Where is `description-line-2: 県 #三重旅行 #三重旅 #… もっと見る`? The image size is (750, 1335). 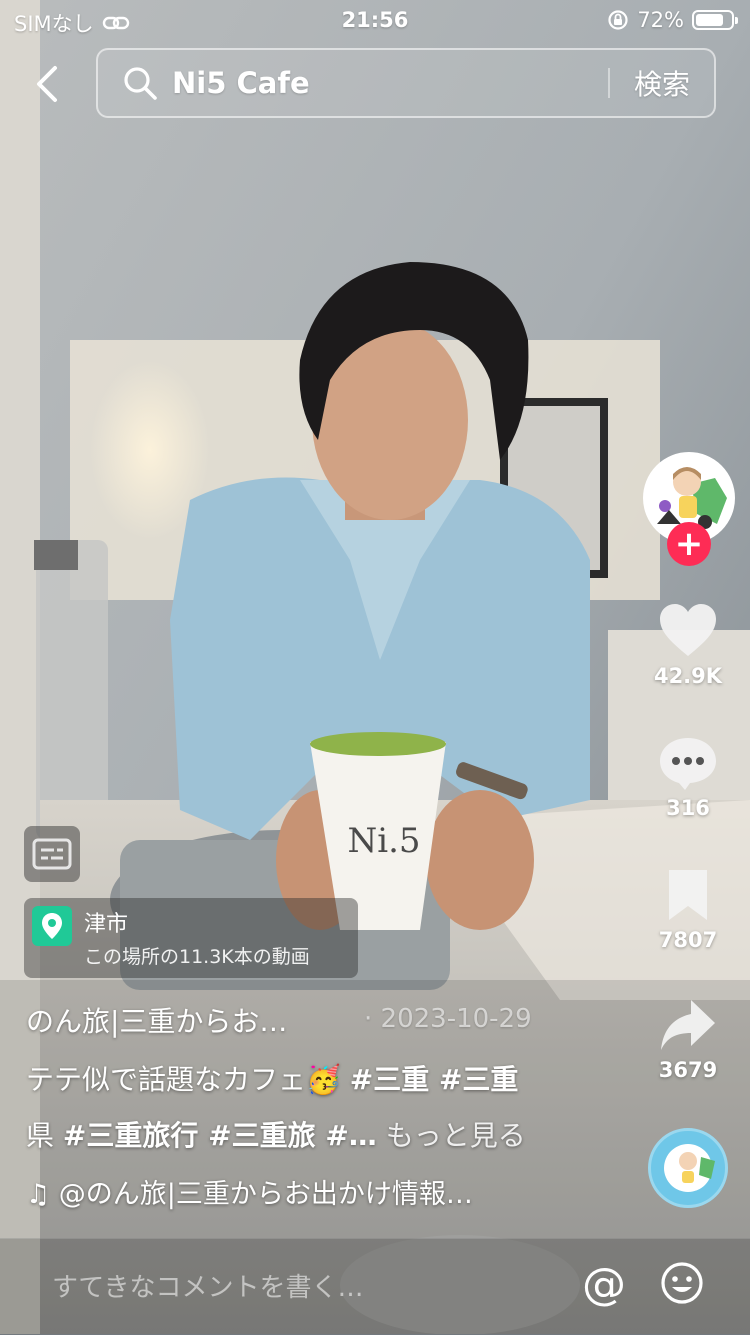 description-line-2: 県 #三重旅行 #三重旅 #… もっと見る is located at coordinates (276, 1134).